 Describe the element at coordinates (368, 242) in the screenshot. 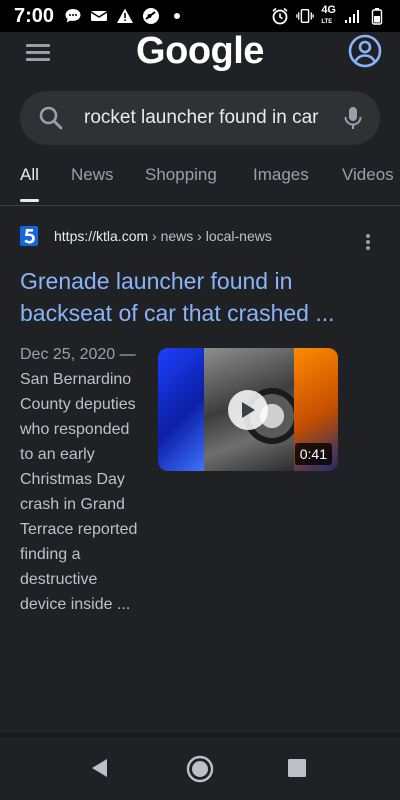

I see `more-options-icon` at that location.